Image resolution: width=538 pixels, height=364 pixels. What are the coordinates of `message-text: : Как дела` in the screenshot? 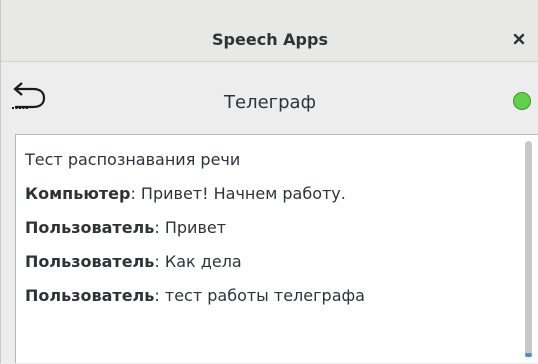 It's located at (198, 261).